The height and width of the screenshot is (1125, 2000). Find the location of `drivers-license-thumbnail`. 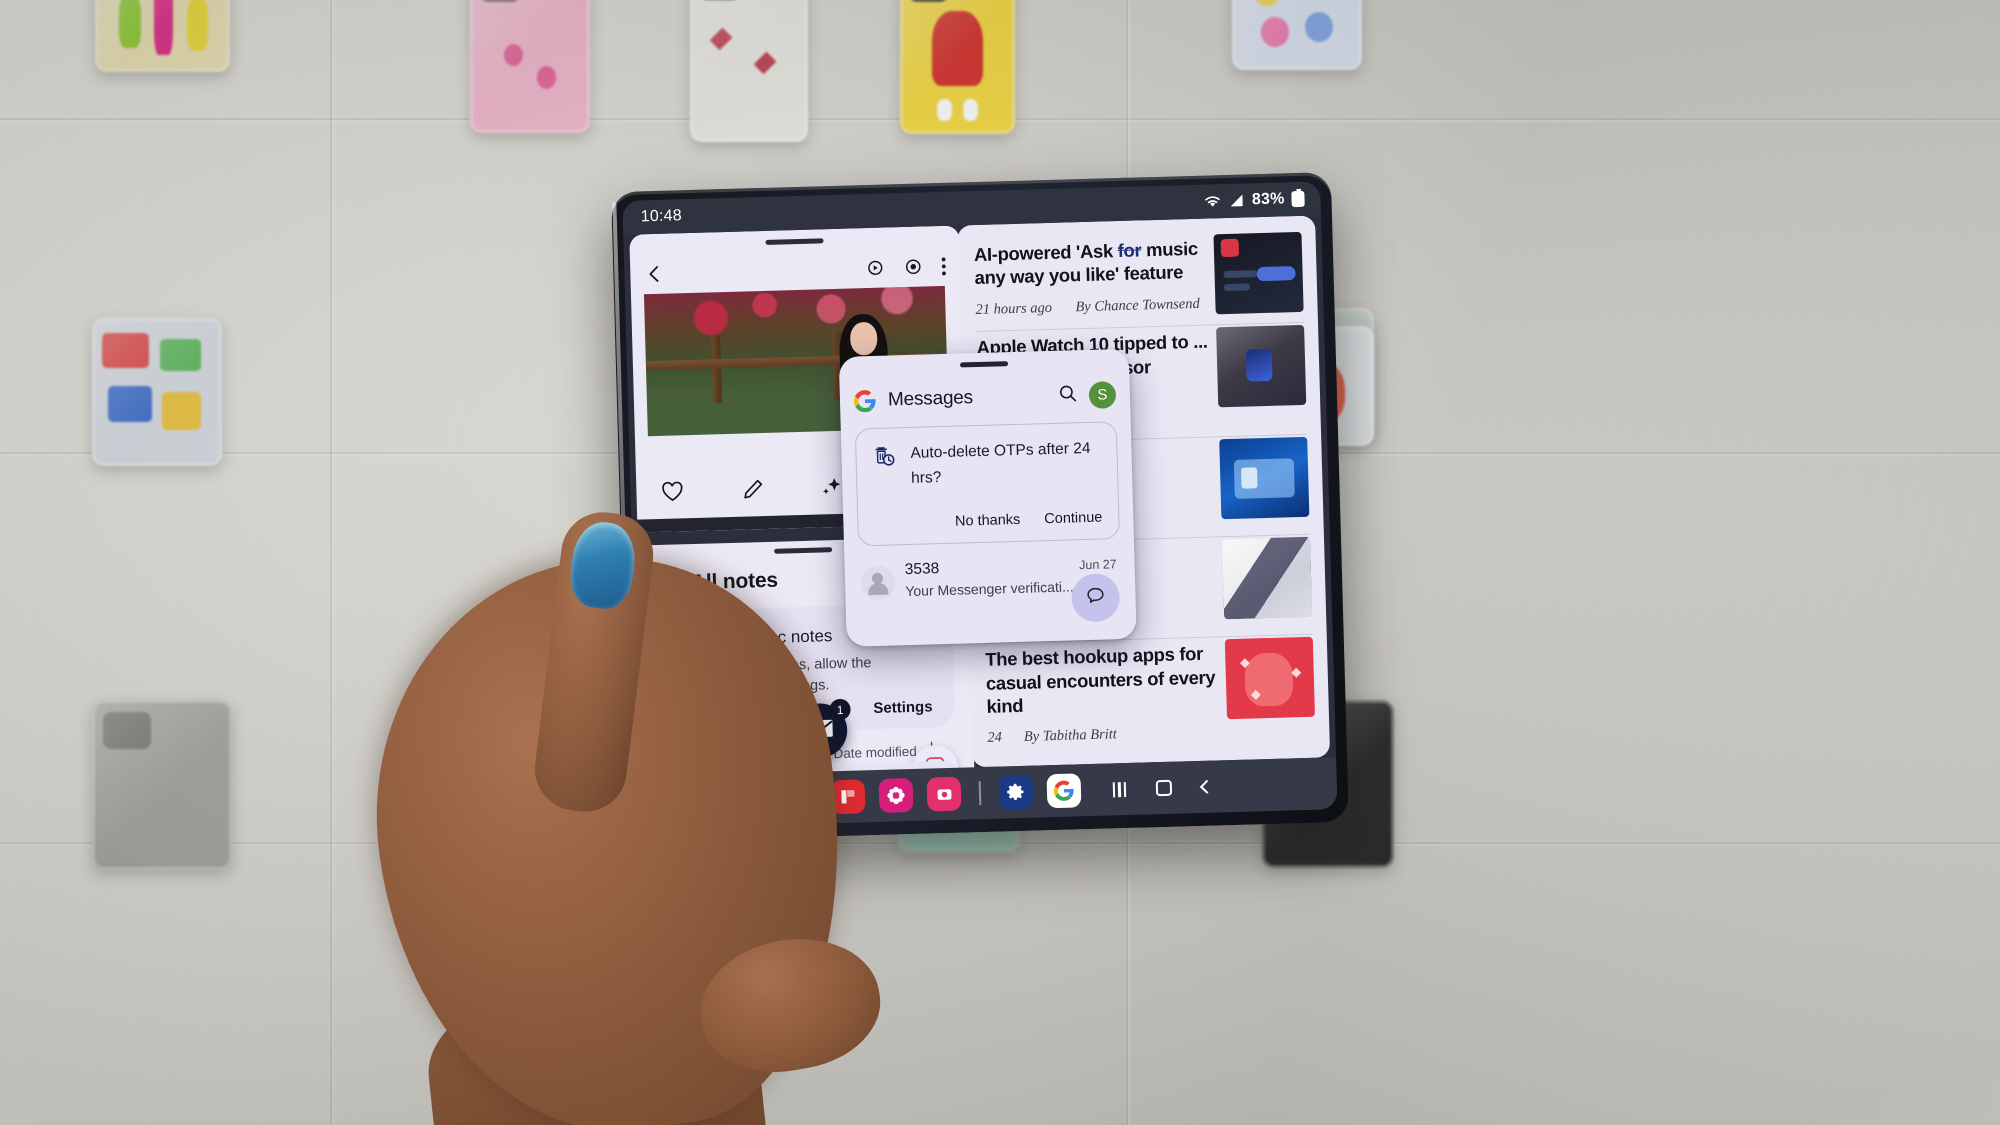

drivers-license-thumbnail is located at coordinates (1264, 478).